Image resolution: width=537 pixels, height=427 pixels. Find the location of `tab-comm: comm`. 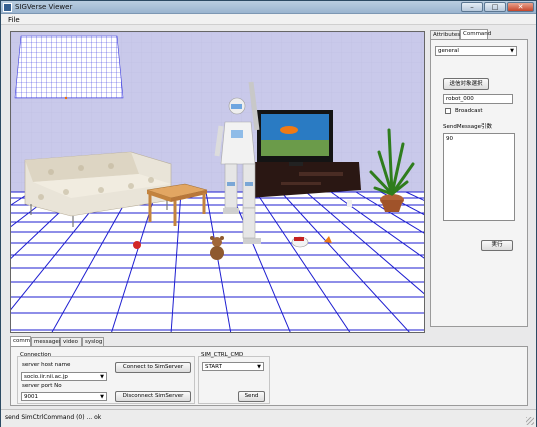

tab-comm: comm is located at coordinates (20, 341).